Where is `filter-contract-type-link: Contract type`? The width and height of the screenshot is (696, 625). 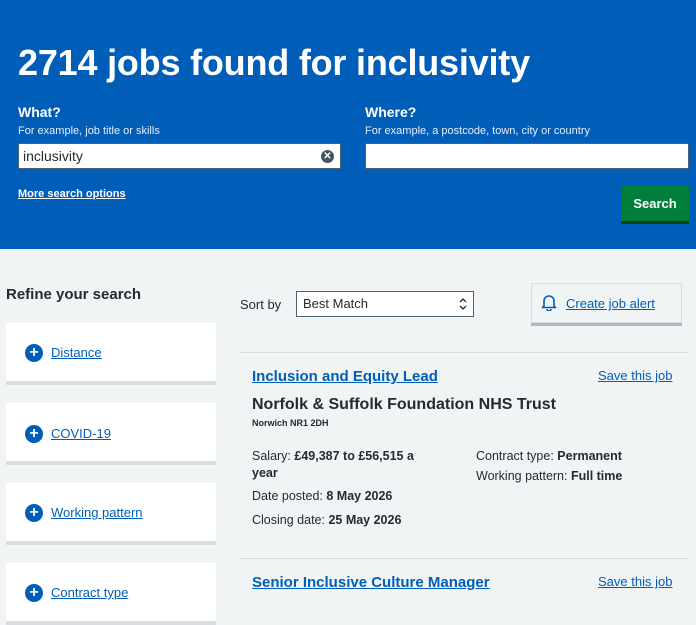
filter-contract-type-link: Contract type is located at coordinates (89, 592).